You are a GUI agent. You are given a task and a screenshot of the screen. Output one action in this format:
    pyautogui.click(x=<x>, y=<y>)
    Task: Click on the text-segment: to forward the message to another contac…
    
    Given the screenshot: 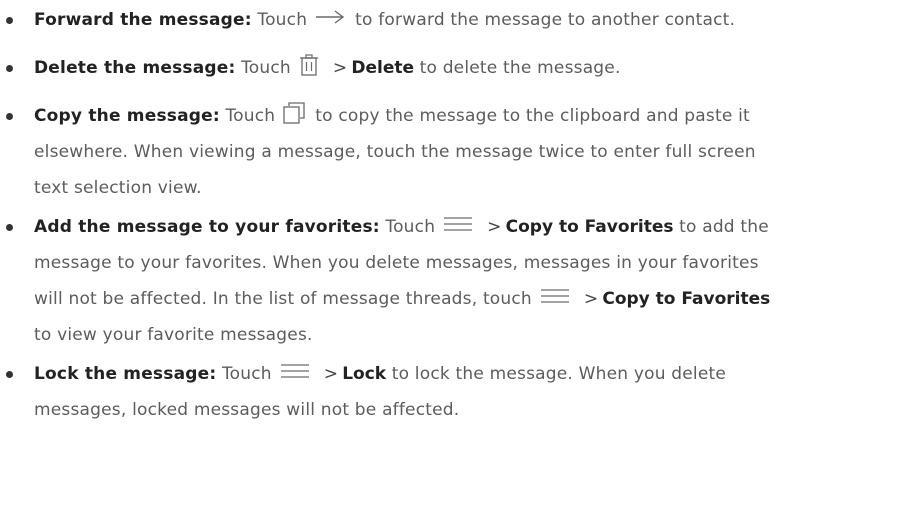 What is the action you would take?
    pyautogui.click(x=545, y=20)
    